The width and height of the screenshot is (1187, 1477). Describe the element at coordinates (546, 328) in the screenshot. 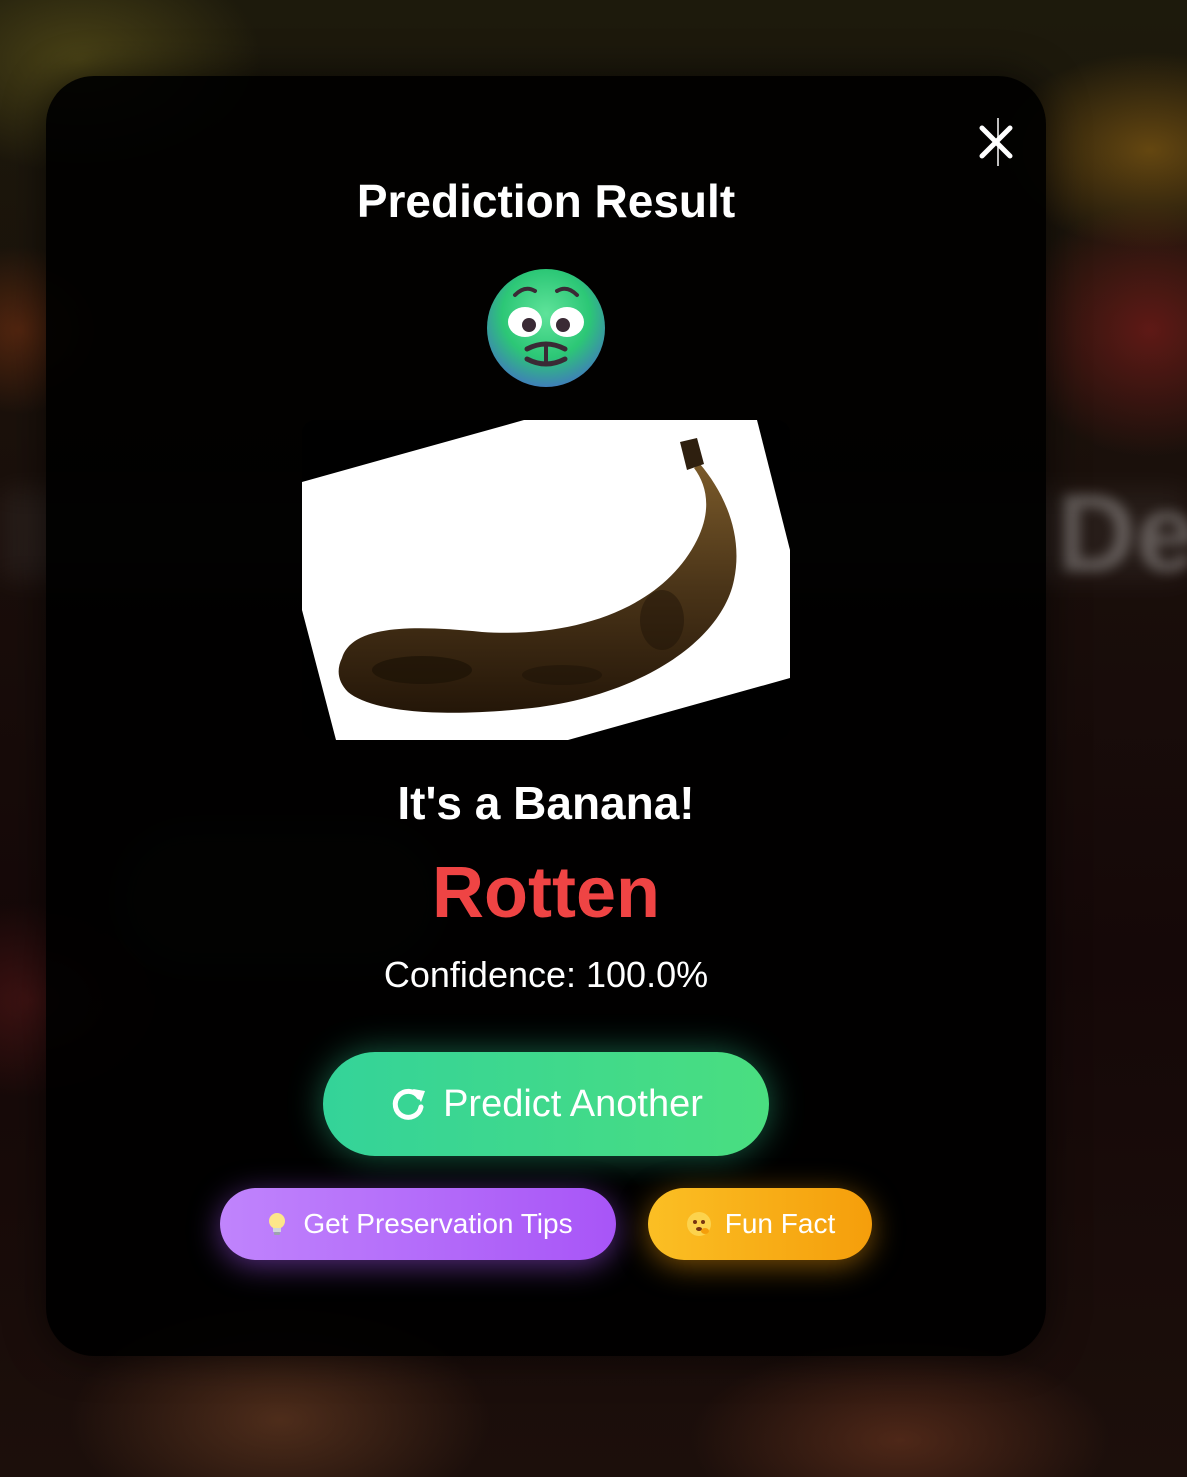

I see `nauseated-face-icon` at that location.